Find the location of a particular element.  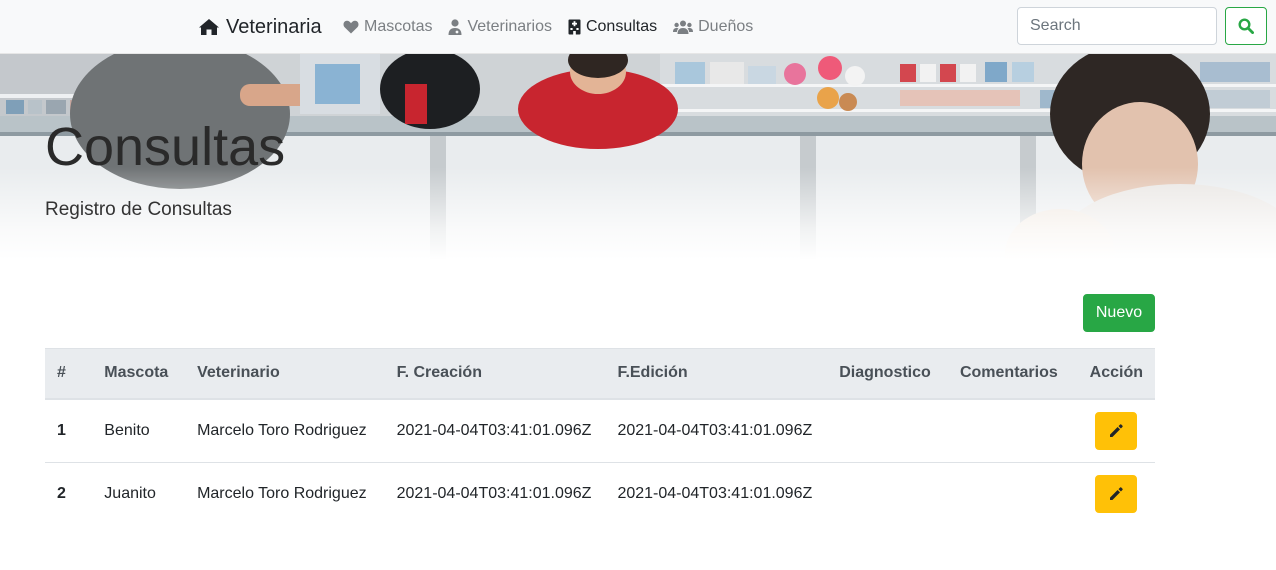

search-icon is located at coordinates (1246, 26).